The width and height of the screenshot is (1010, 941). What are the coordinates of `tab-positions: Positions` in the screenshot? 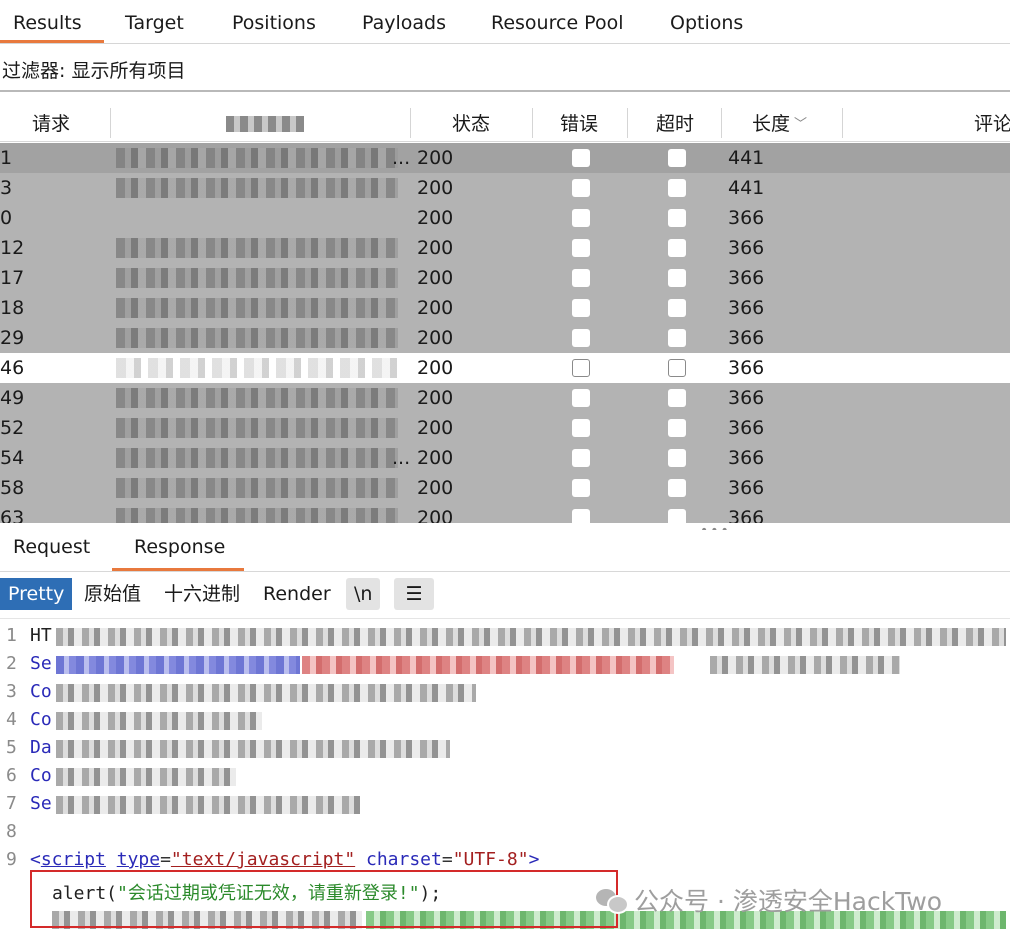 It's located at (274, 22).